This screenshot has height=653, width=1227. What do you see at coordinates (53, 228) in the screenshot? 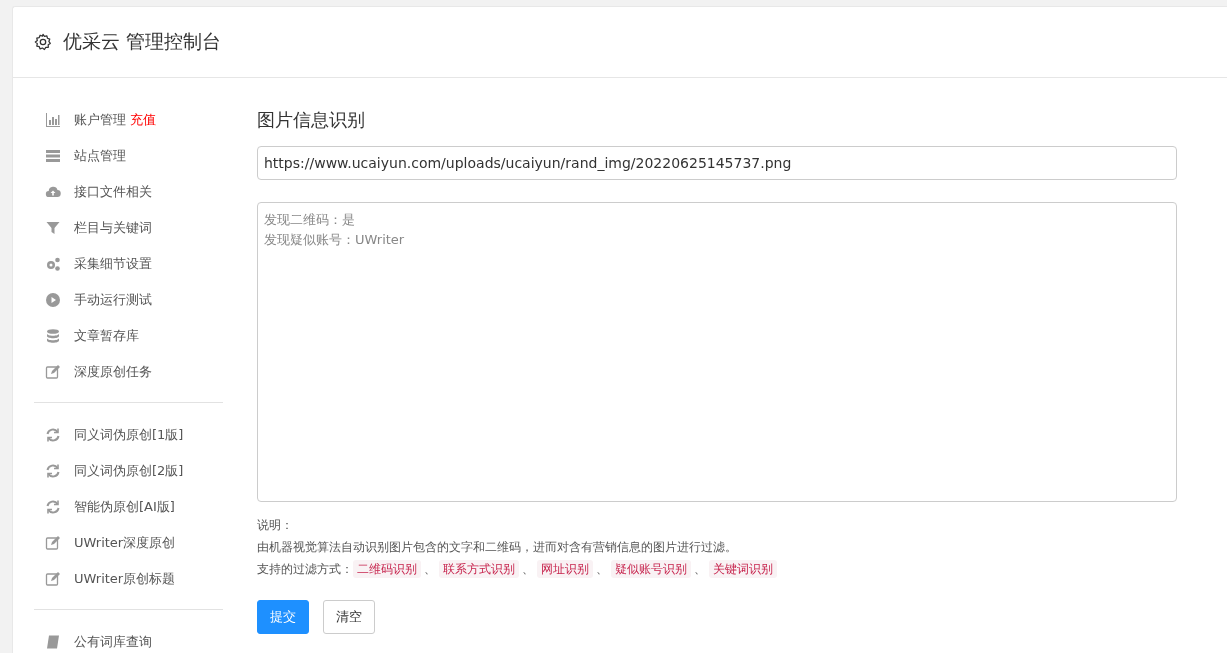
I see `filter-icon` at bounding box center [53, 228].